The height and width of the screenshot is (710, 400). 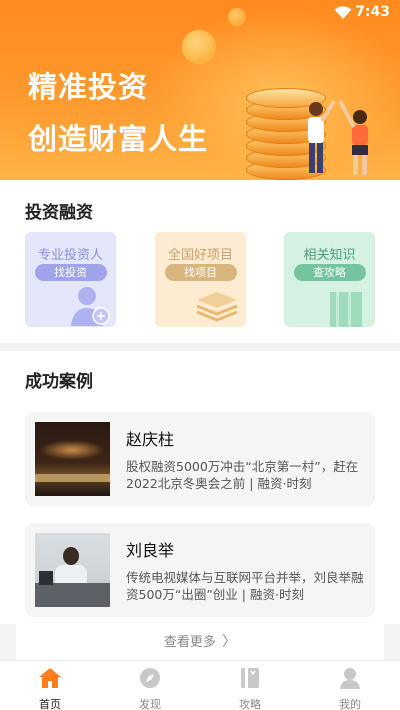 I want to click on tab-label: 攻略, so click(x=250, y=704).